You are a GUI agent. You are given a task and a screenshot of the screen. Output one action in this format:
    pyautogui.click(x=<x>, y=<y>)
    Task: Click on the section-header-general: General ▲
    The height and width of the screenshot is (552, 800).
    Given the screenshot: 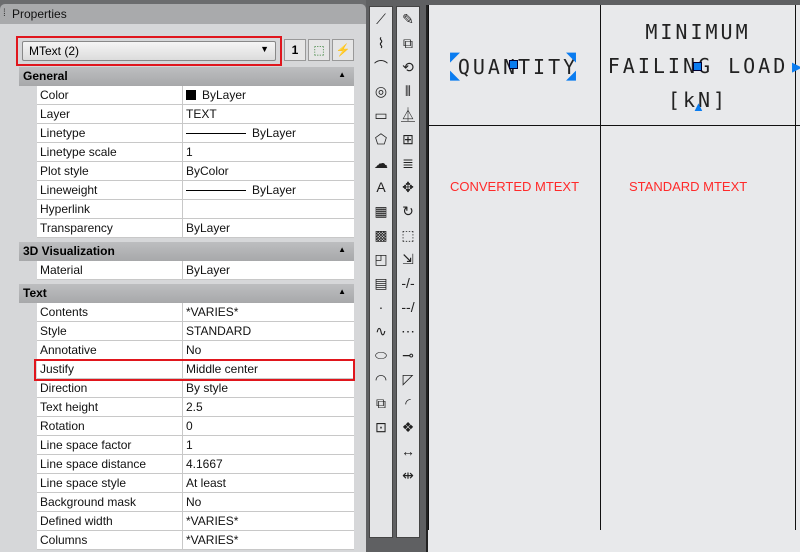 What is the action you would take?
    pyautogui.click(x=186, y=76)
    